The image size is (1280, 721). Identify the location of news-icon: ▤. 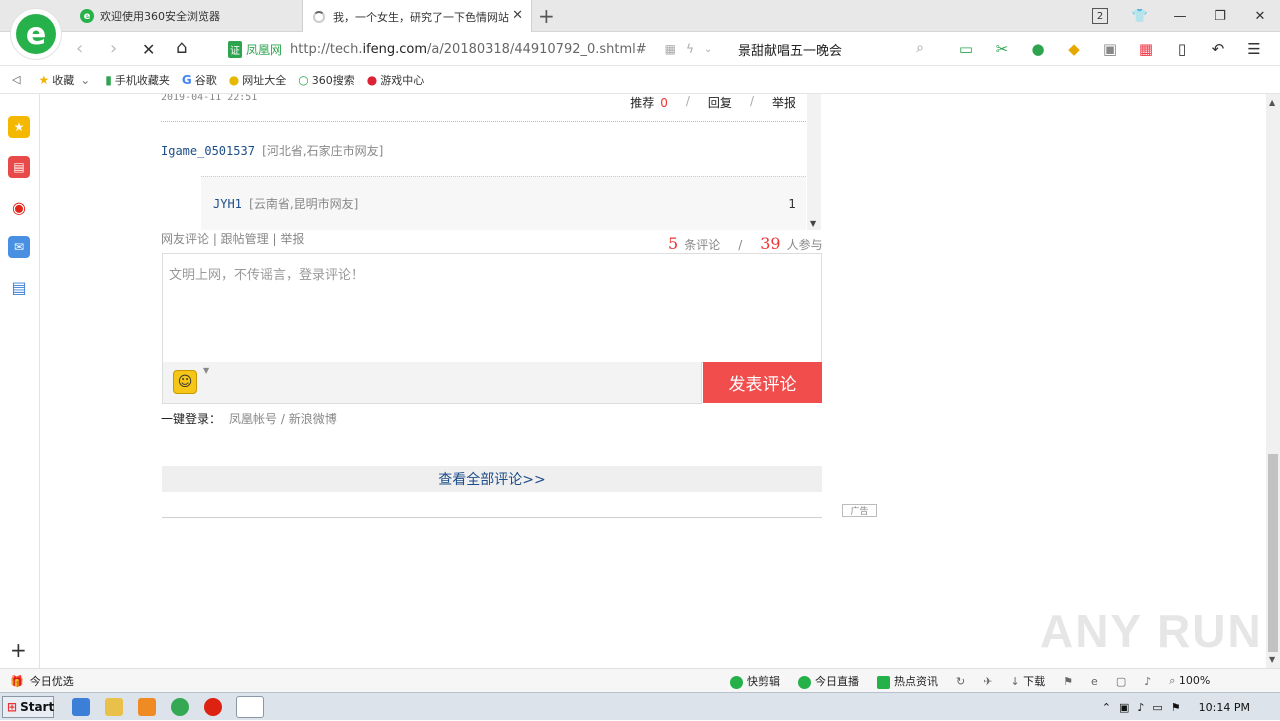
(19, 167).